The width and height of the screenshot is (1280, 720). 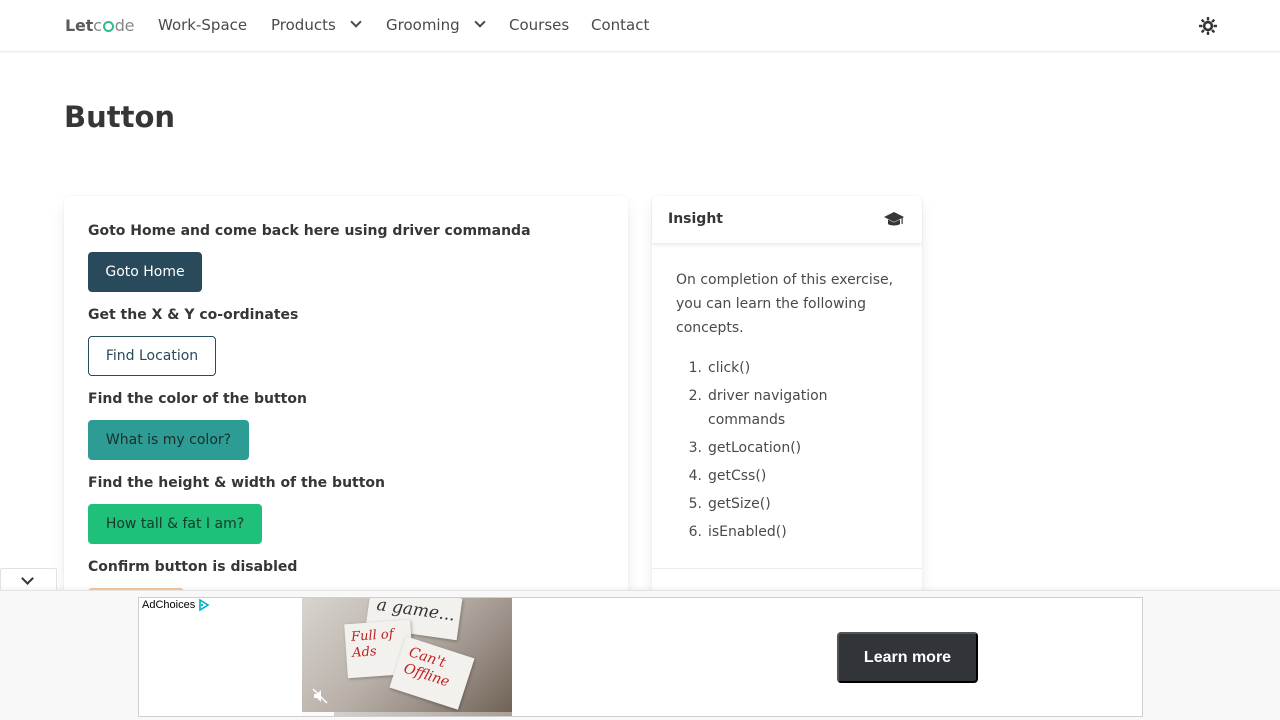 I want to click on list-number: 1., so click(x=695, y=368).